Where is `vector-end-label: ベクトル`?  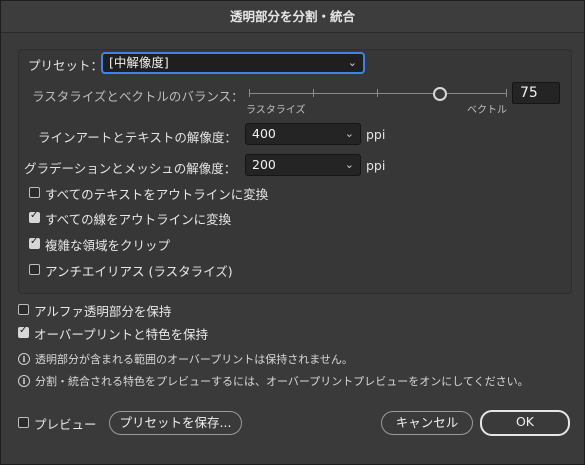
vector-end-label: ベクトル is located at coordinates (487, 110).